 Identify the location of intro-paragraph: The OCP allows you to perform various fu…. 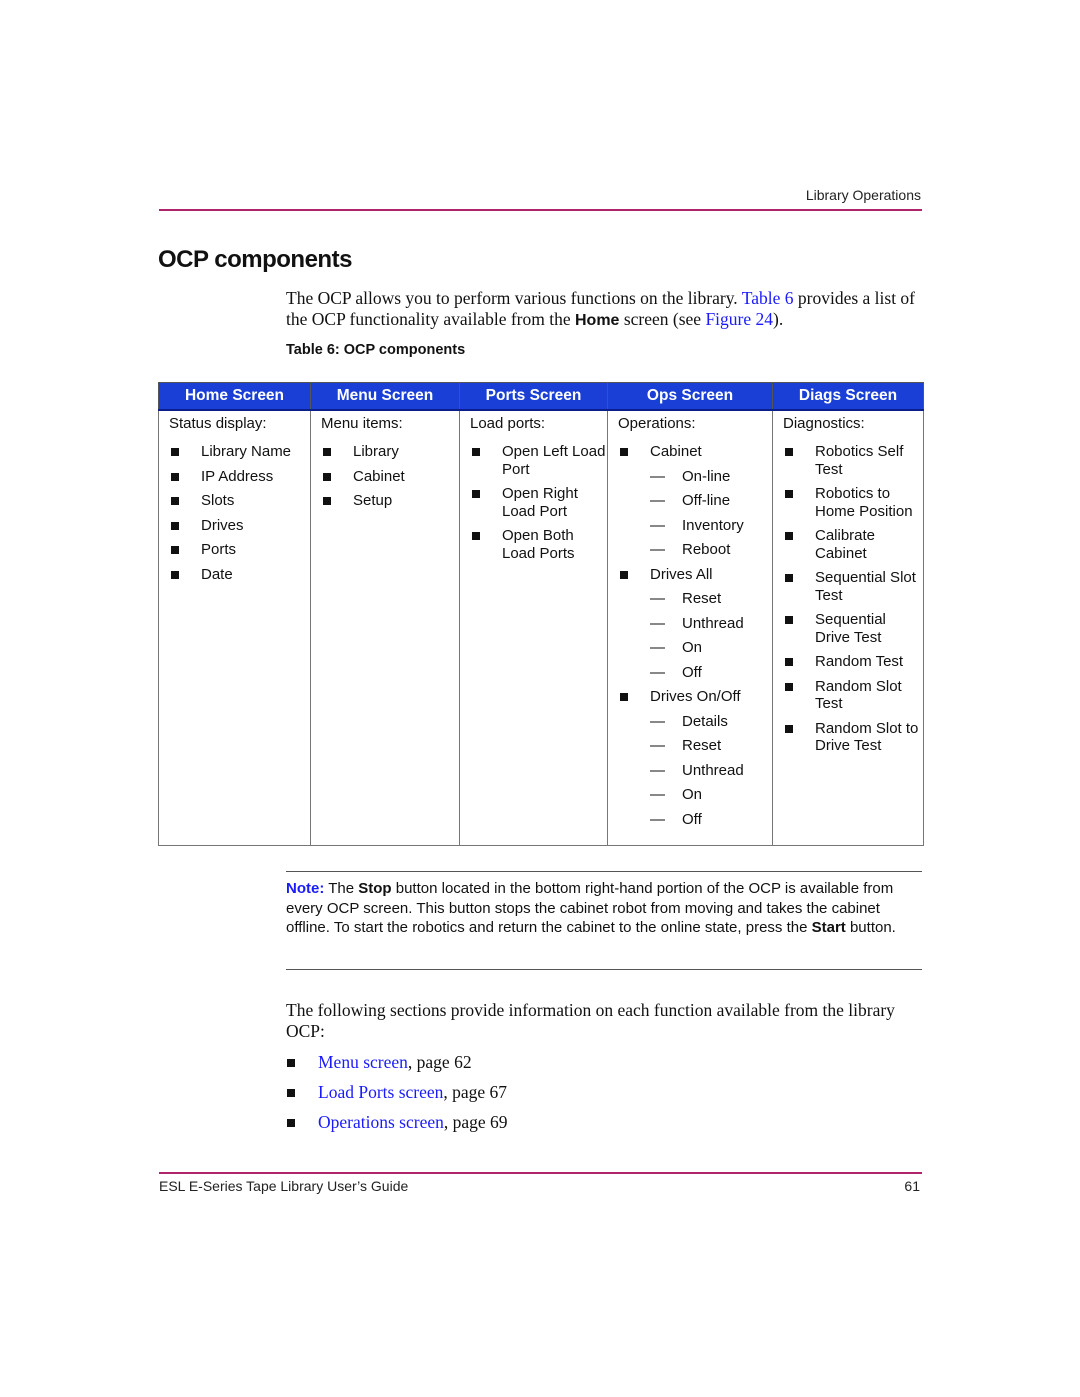
(606, 309).